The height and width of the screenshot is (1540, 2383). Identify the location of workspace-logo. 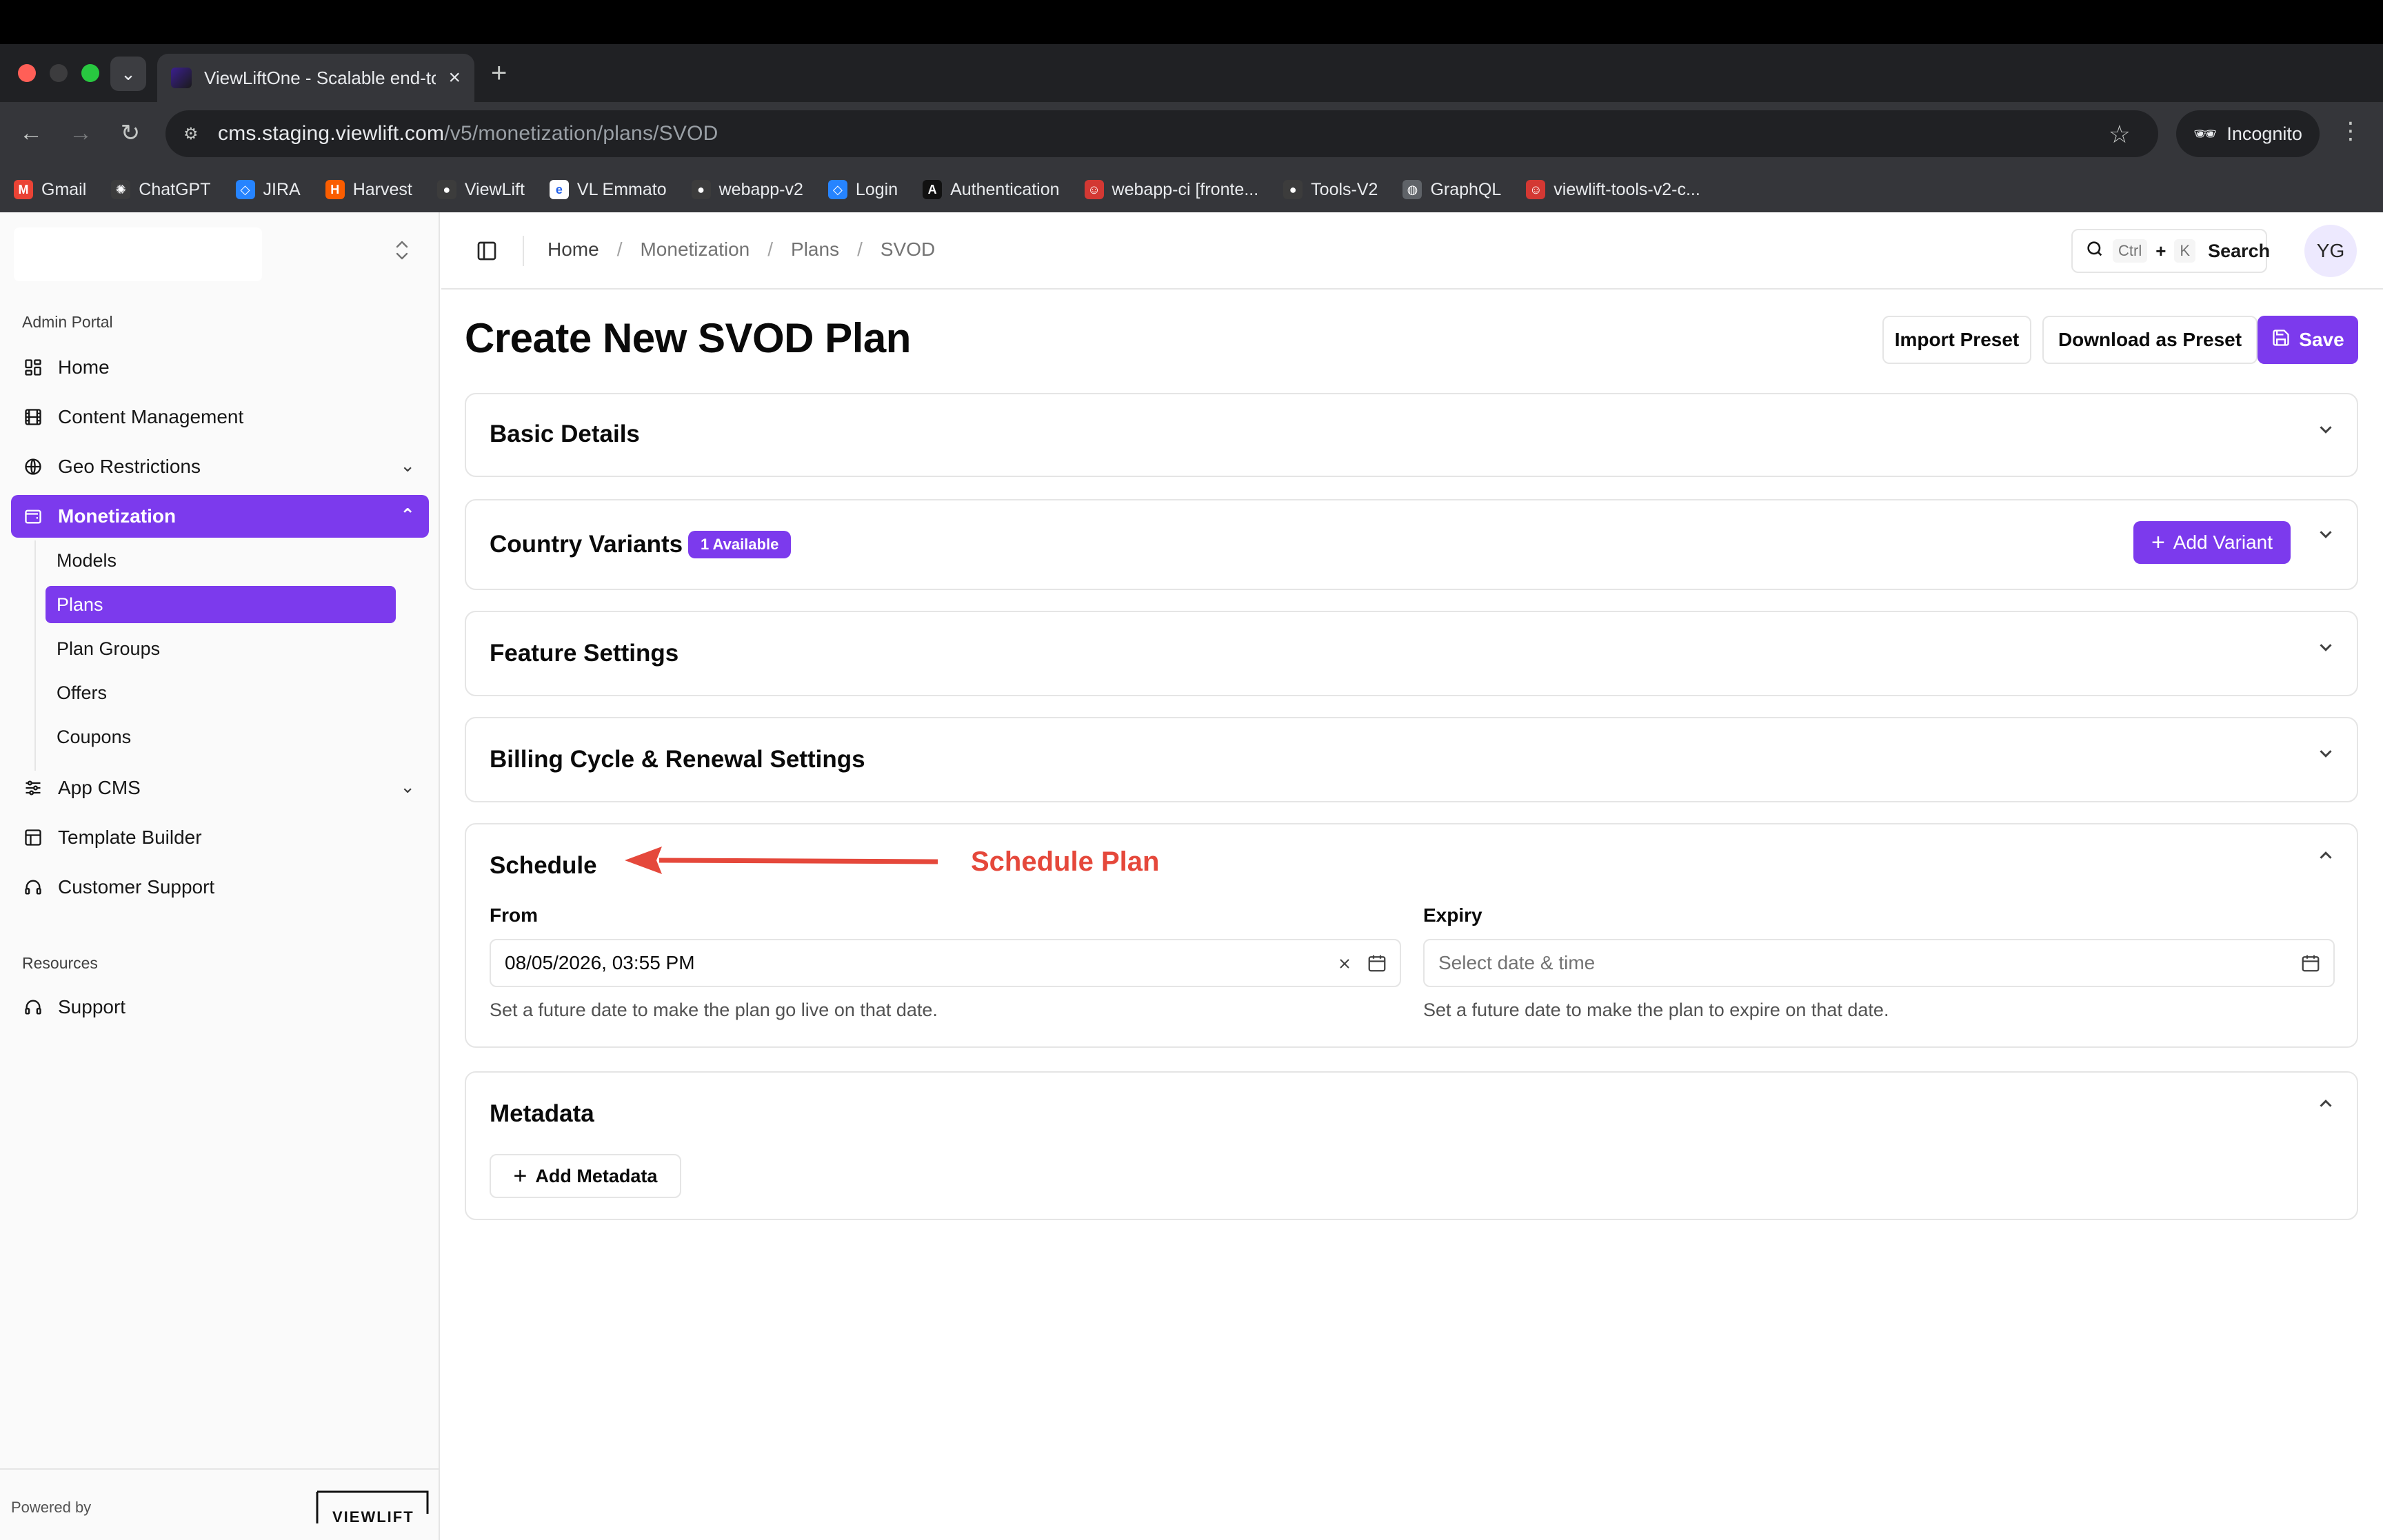
(138, 254).